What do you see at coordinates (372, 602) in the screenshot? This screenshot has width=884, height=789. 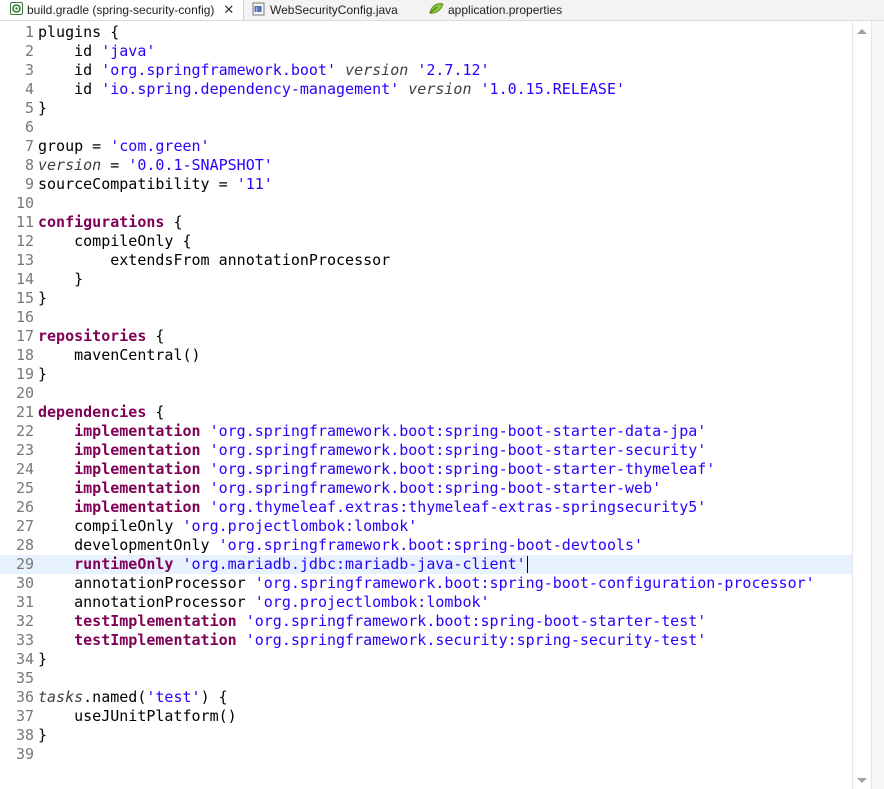 I see `string-token: 'org.projectlombok:lombok'` at bounding box center [372, 602].